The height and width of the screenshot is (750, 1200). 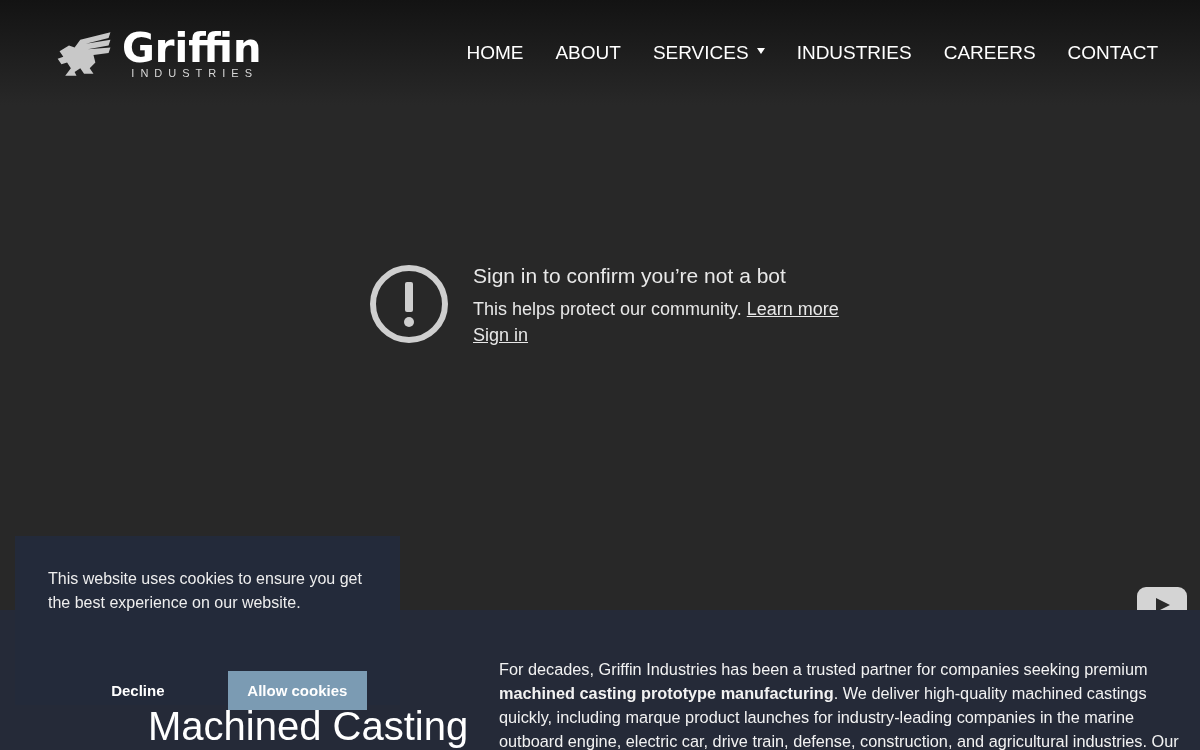 What do you see at coordinates (708, 52) in the screenshot?
I see `nav-link: SERVICES` at bounding box center [708, 52].